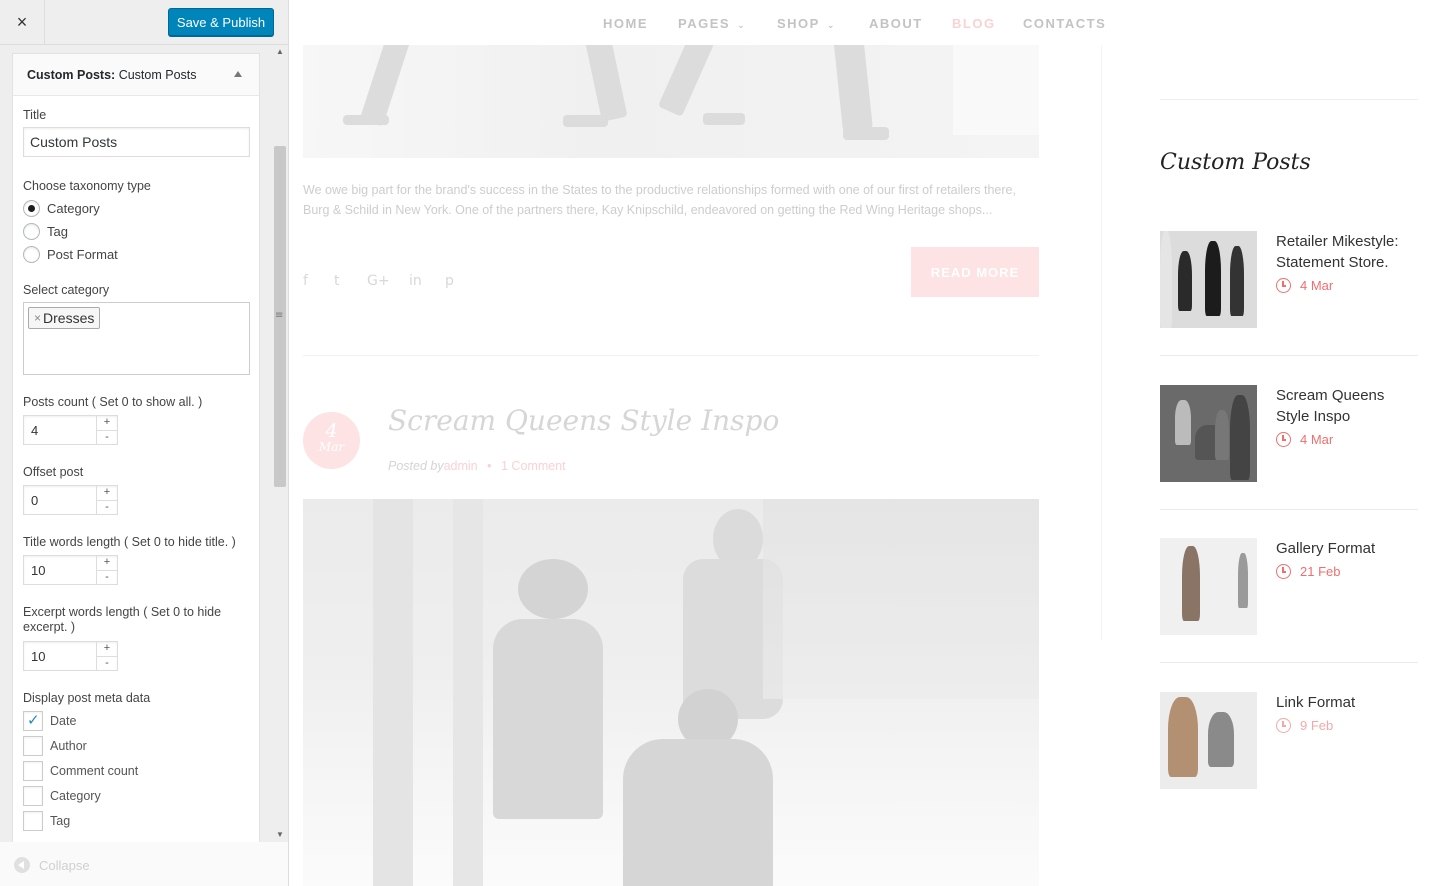 This screenshot has height=886, width=1433. Describe the element at coordinates (533, 466) in the screenshot. I see `post-comments-link: 1 Comment` at that location.